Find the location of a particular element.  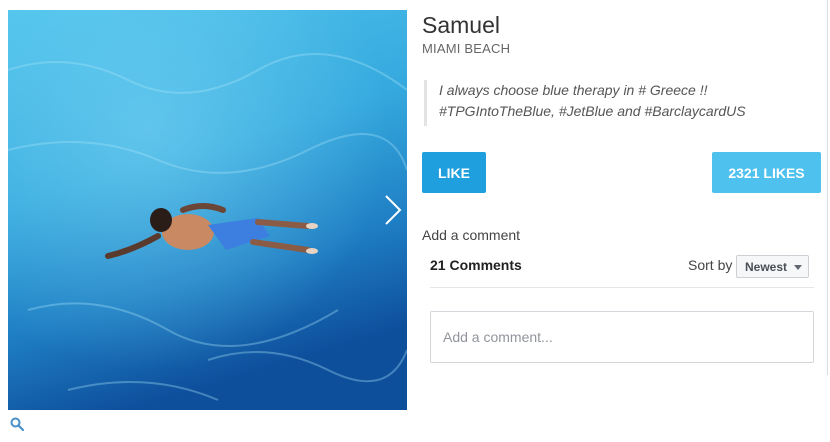

sort-select: Newest is located at coordinates (772, 266).